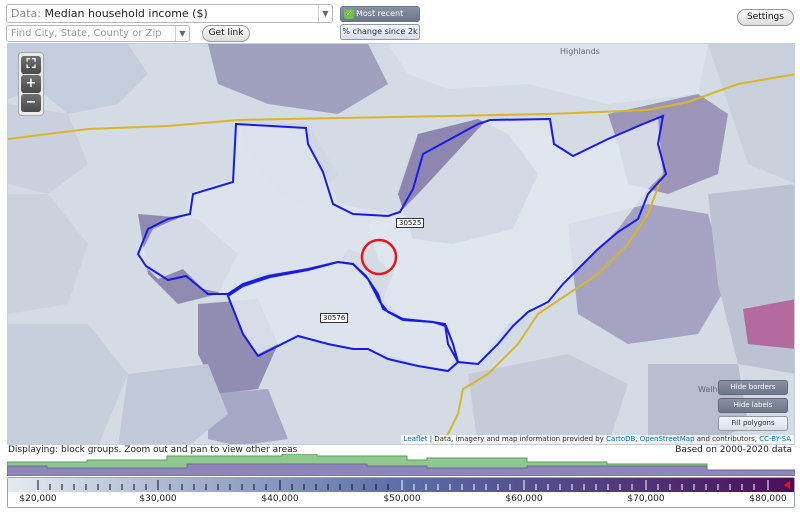 The width and height of the screenshot is (800, 514). I want to click on hide-labels-button: Hide labels, so click(753, 405).